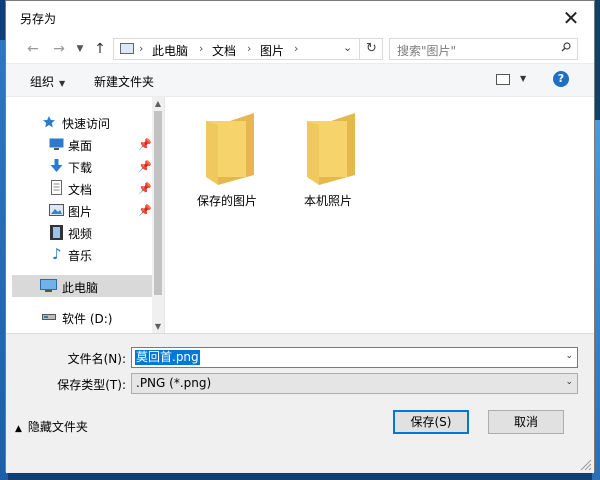 This screenshot has height=480, width=600. I want to click on organize-menu: 组织 ▼, so click(47, 81).